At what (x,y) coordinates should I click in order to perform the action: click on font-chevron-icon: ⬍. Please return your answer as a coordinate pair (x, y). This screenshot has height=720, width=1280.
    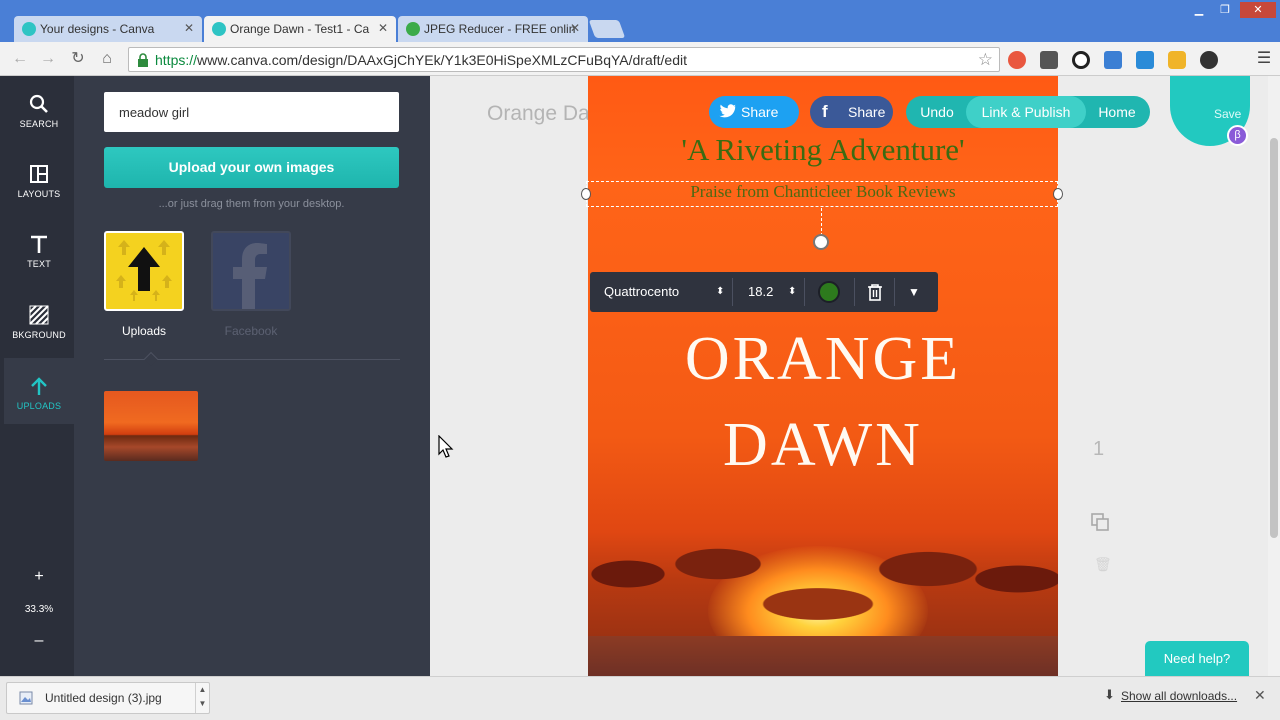
    Looking at the image, I should click on (720, 292).